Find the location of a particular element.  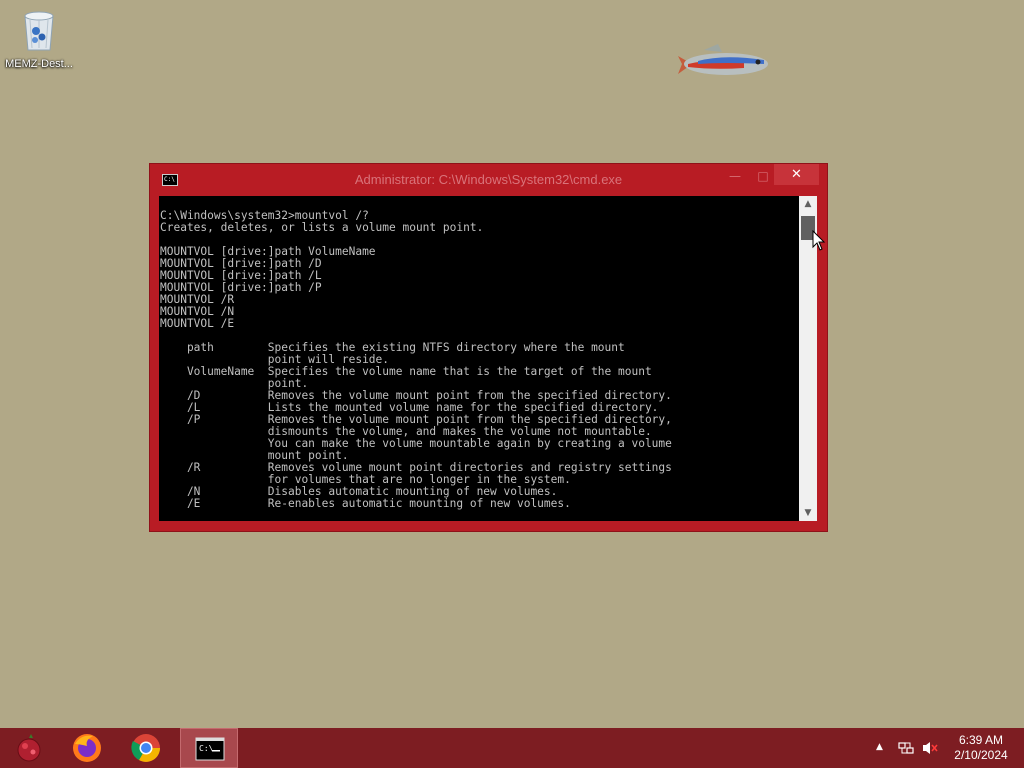

clock-time: 6:39 AM is located at coordinates (981, 740).